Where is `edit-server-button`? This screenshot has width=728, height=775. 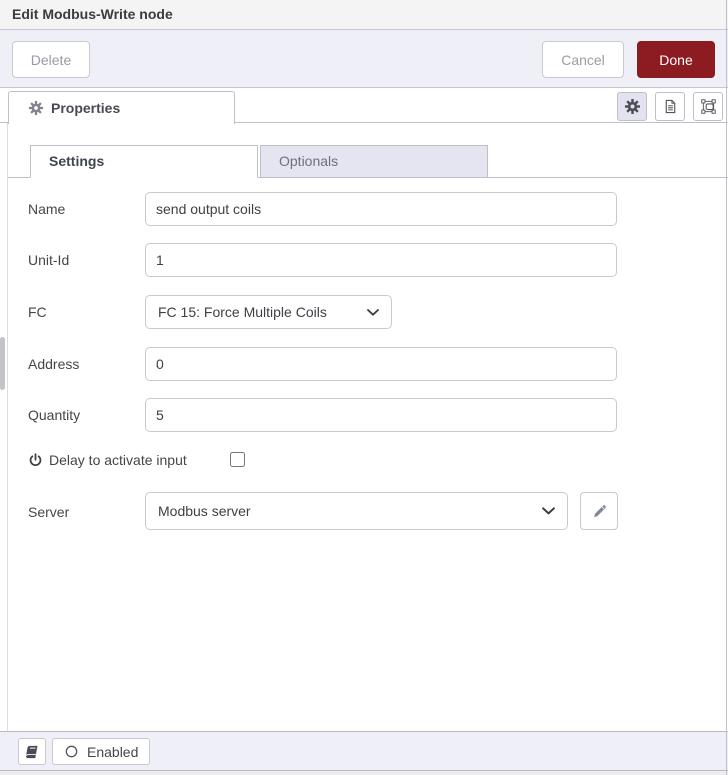 edit-server-button is located at coordinates (599, 511).